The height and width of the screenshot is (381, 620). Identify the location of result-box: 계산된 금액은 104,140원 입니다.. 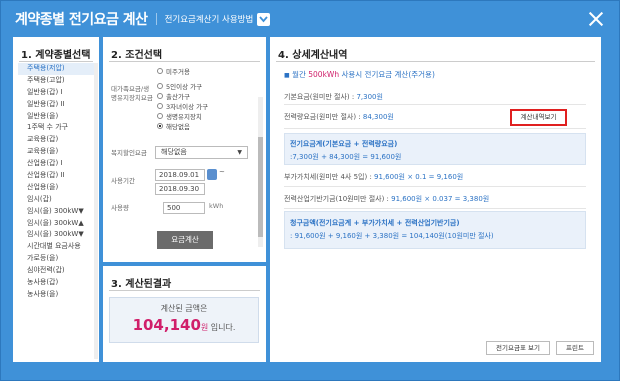
(184, 320).